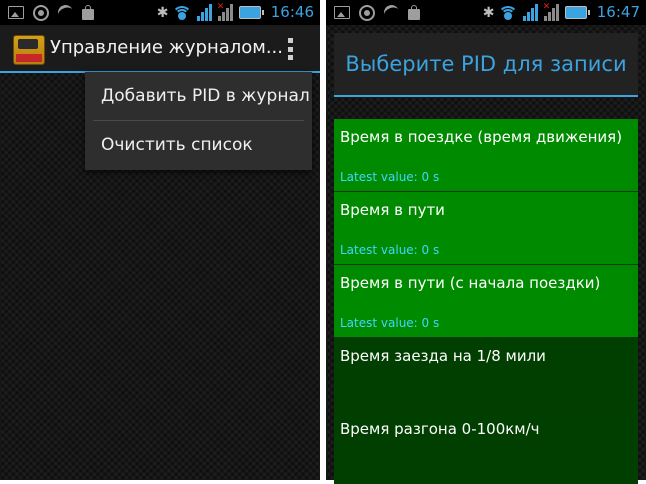  Describe the element at coordinates (235, 12) in the screenshot. I see `system-icons: ✱ ✕ 16:46` at that location.